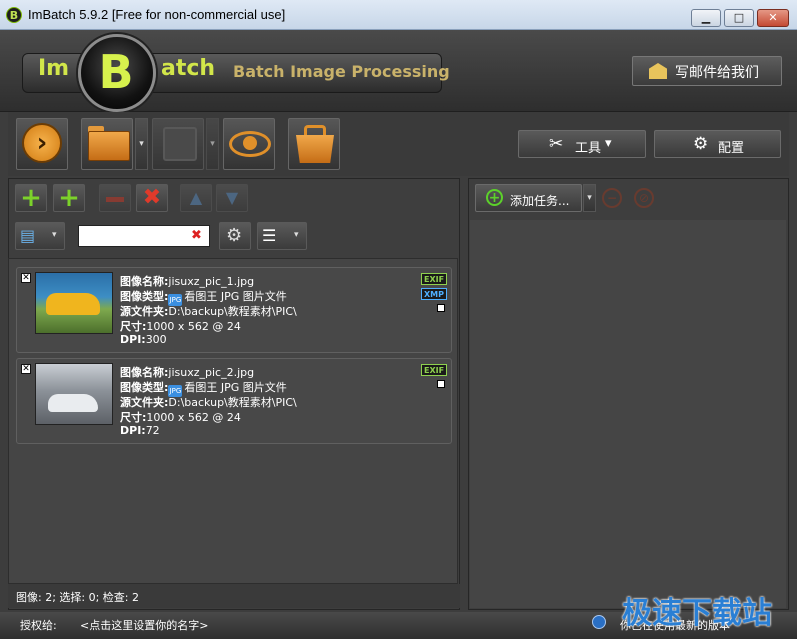 This screenshot has height=639, width=797. I want to click on basket-icon, so click(315, 149).